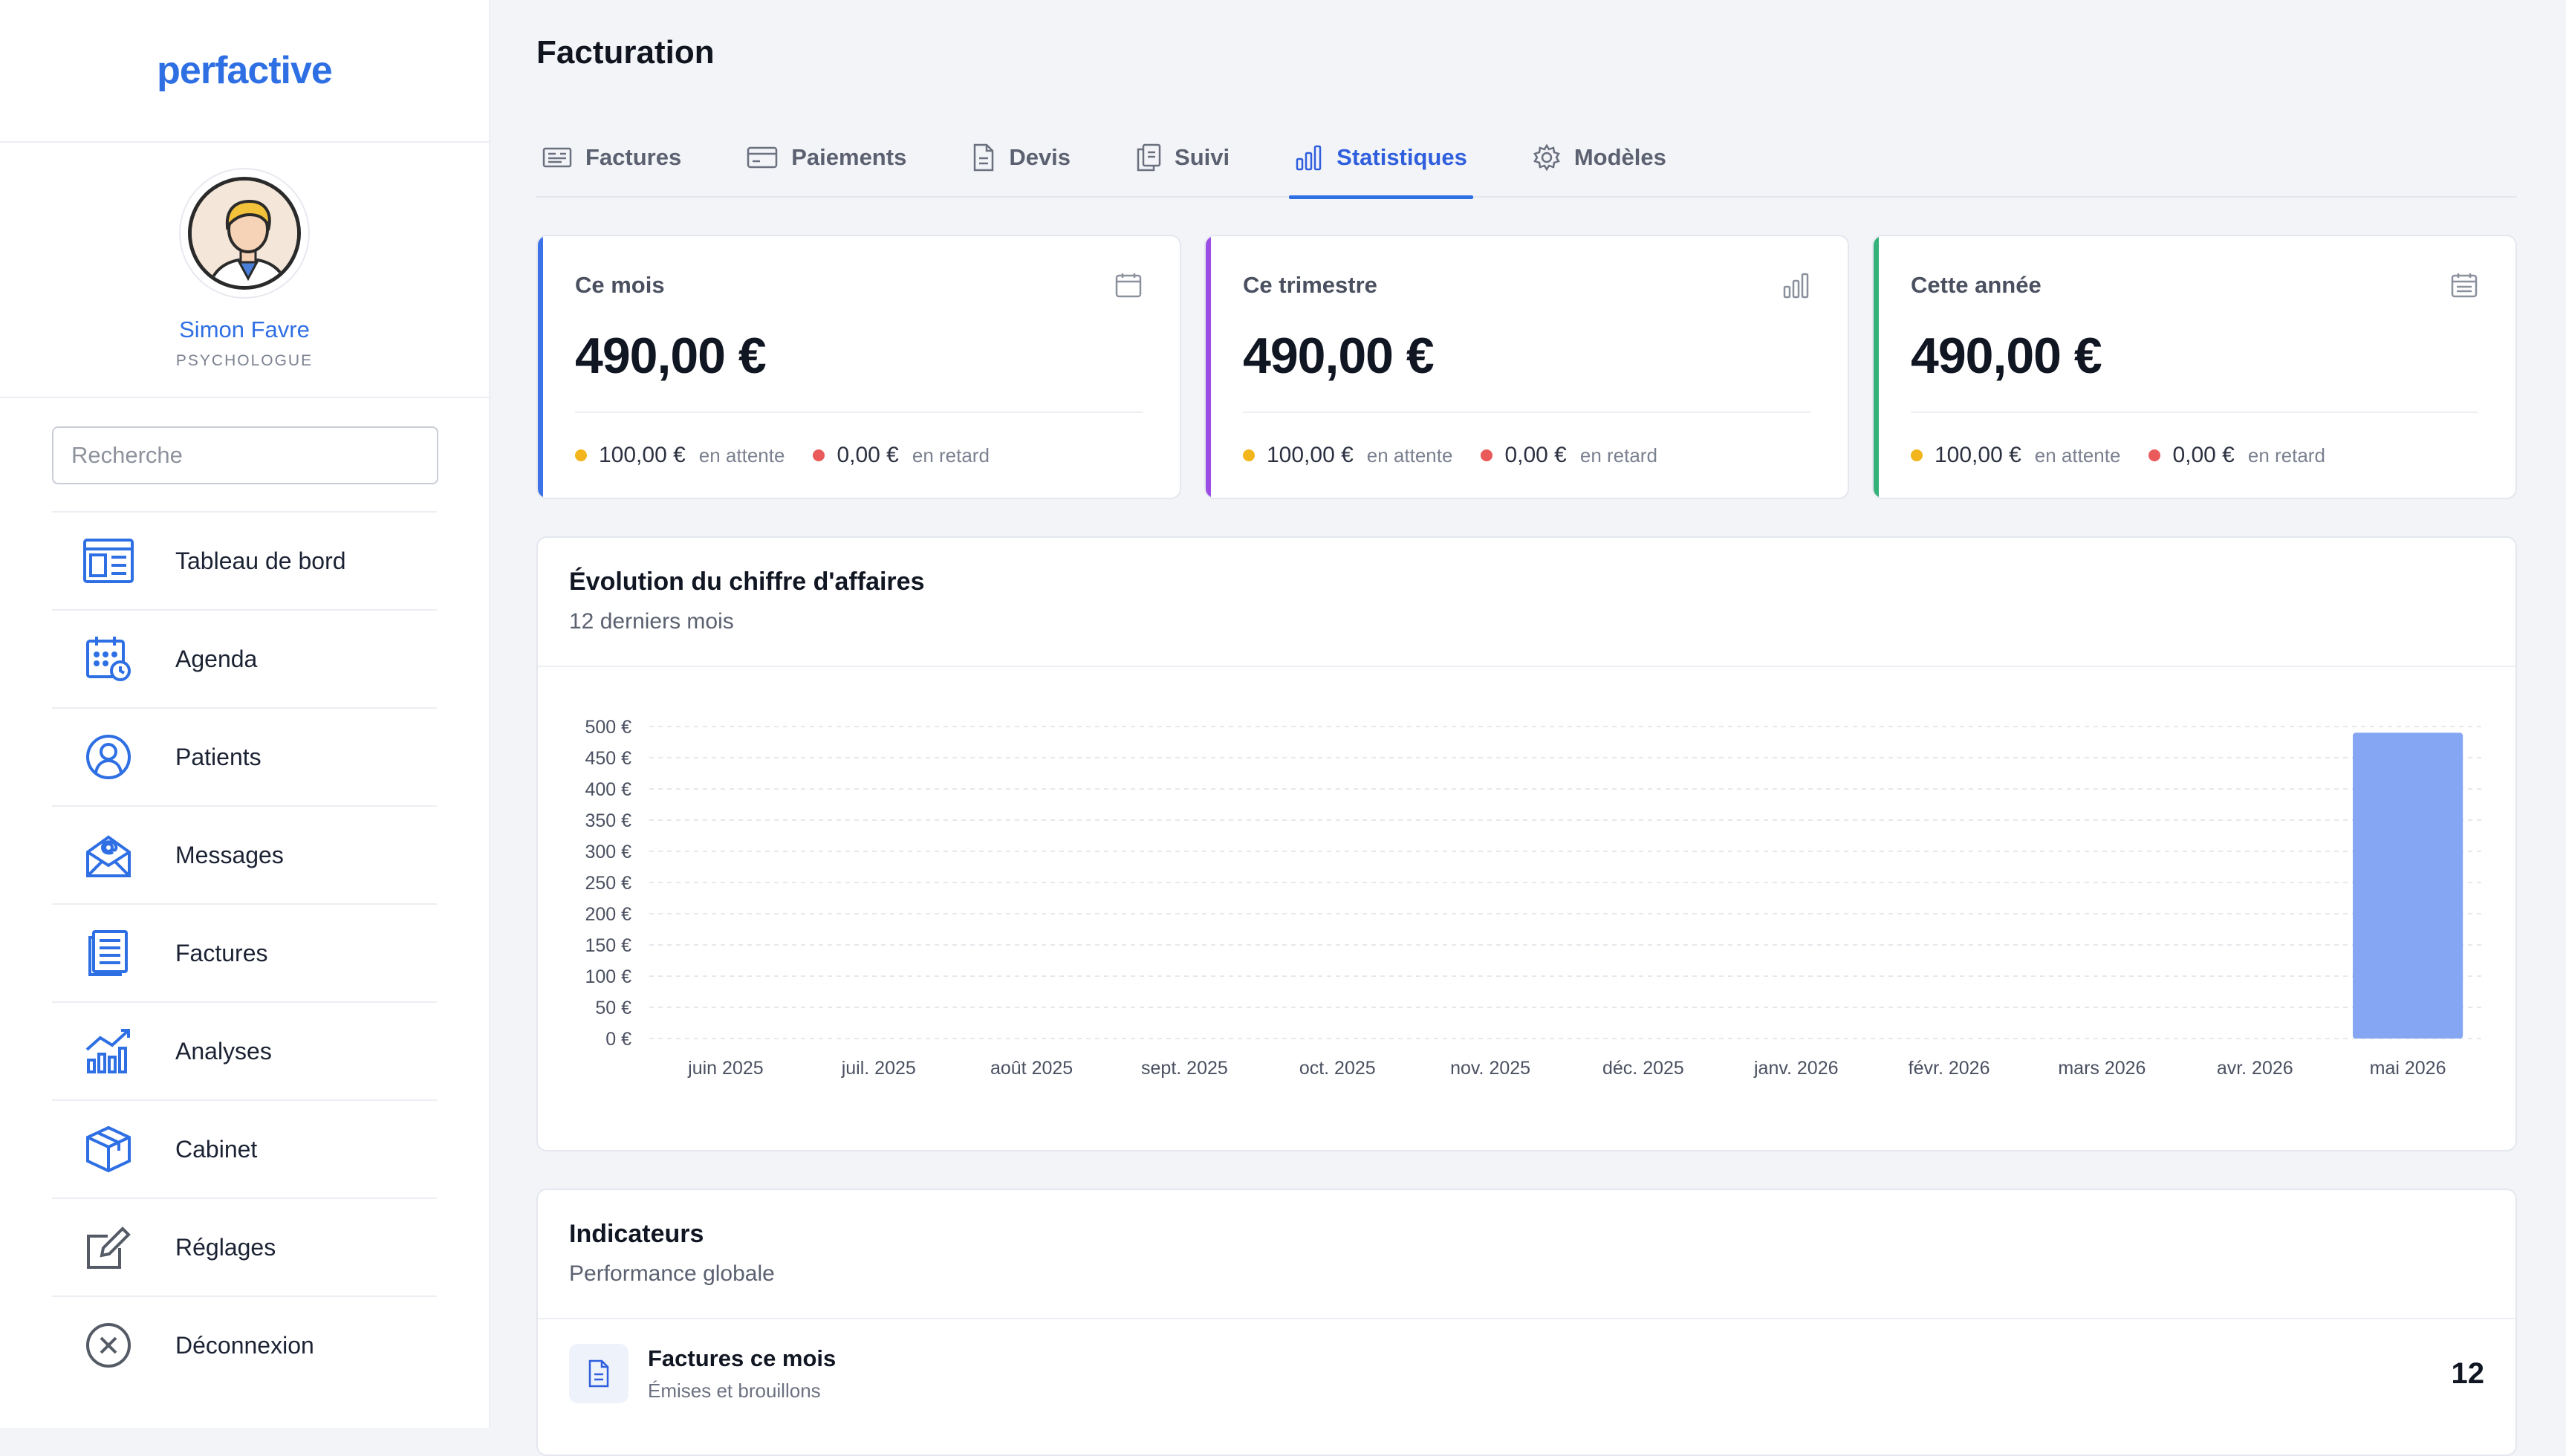 This screenshot has height=1456, width=2566. What do you see at coordinates (613, 1008) in the screenshot?
I see `y-tick-label: 50 €` at bounding box center [613, 1008].